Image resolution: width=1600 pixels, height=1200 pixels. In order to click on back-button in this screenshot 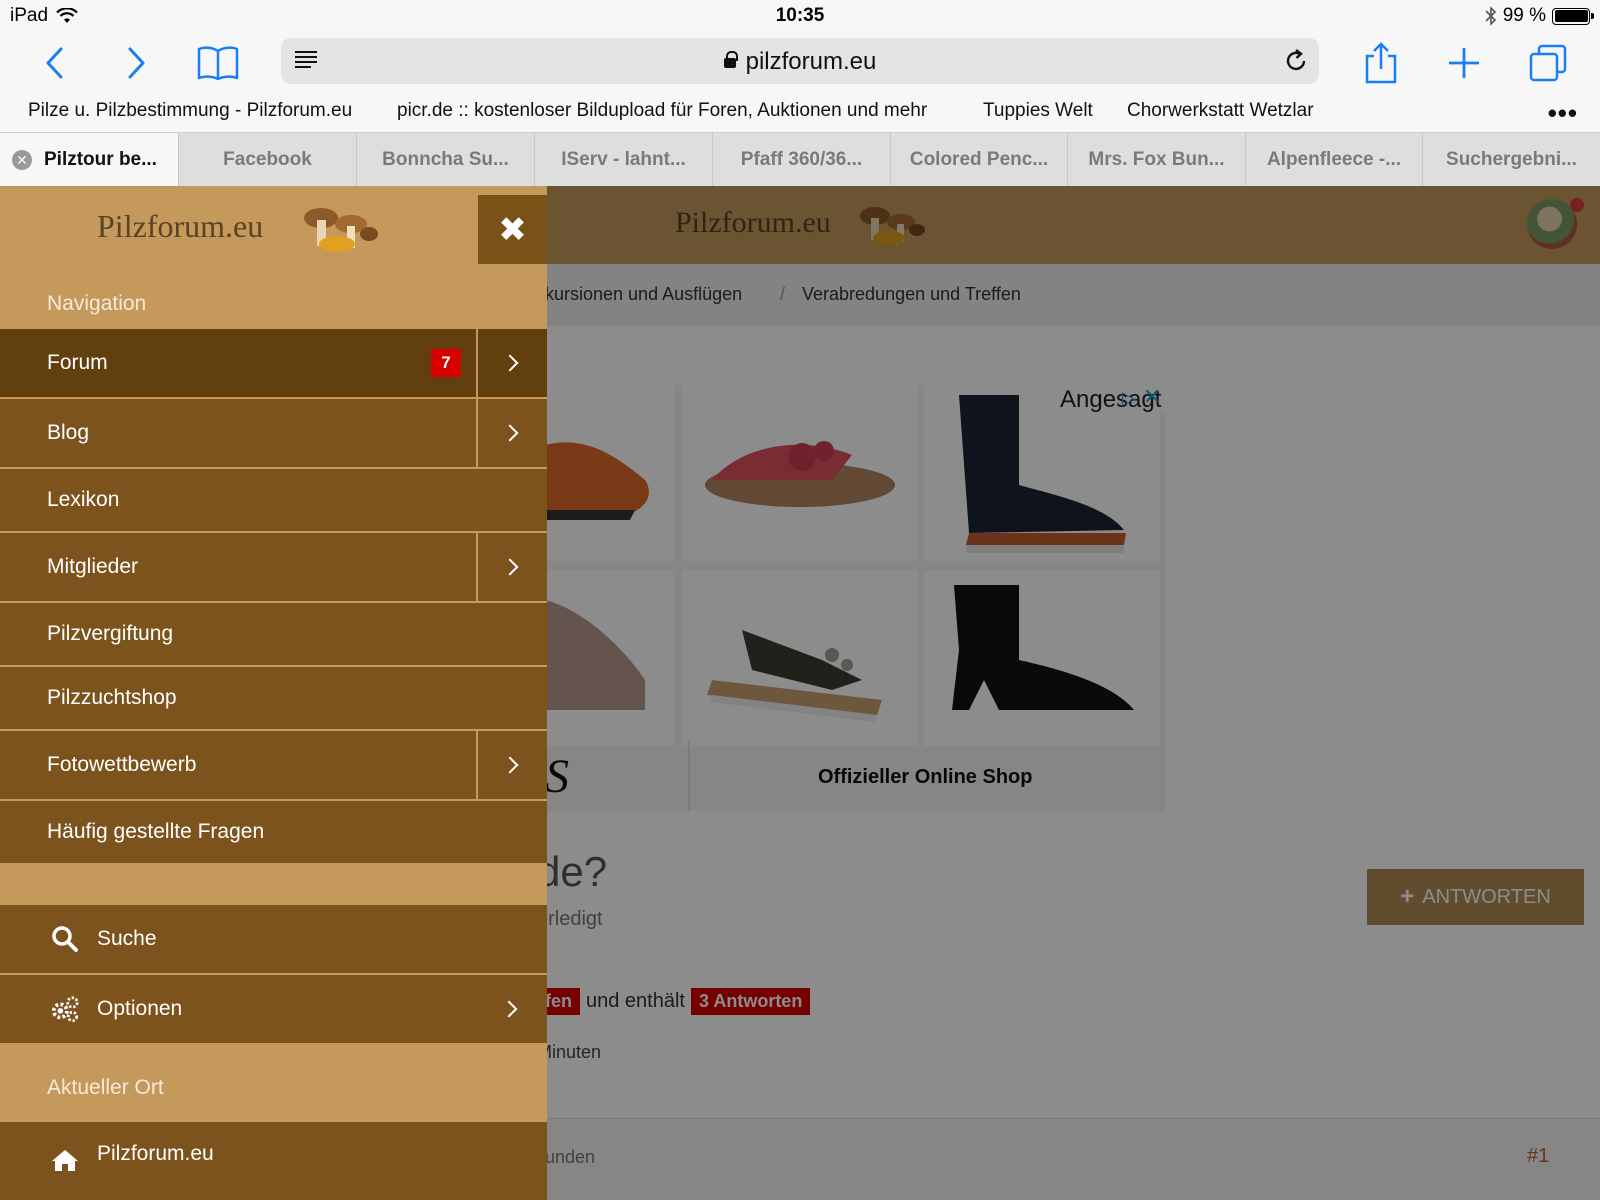, I will do `click(55, 63)`.